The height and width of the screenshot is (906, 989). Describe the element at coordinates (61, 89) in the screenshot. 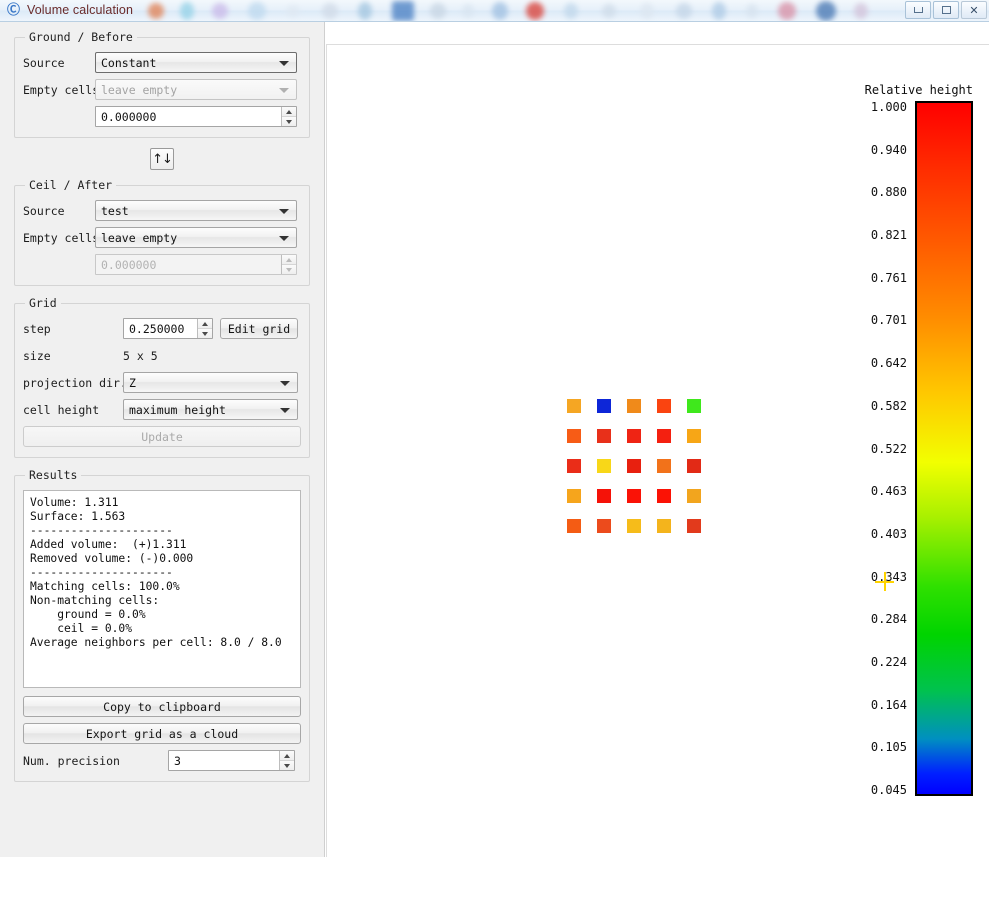

I see `ground-empty-cells-label: Empty cells` at that location.